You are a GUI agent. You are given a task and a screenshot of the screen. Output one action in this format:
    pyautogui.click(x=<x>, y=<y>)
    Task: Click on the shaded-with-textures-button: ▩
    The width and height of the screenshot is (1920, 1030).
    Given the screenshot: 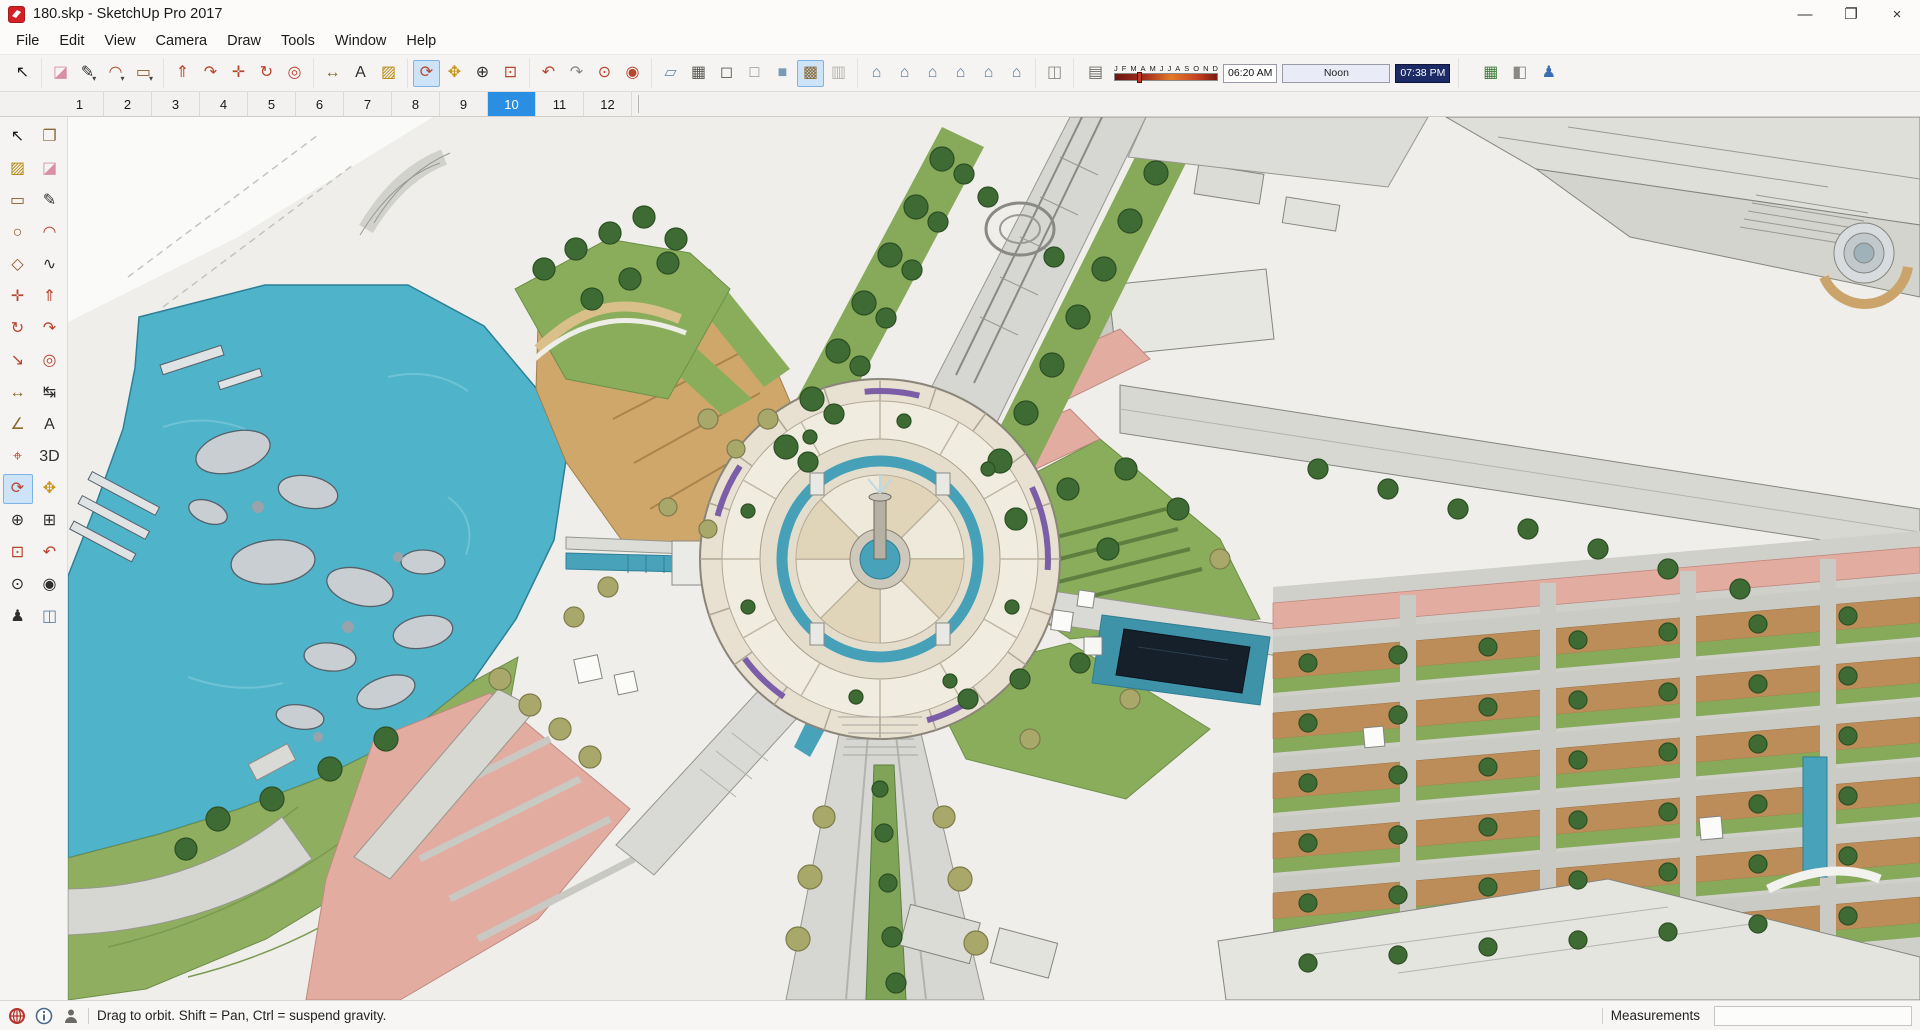 What is the action you would take?
    pyautogui.click(x=810, y=73)
    